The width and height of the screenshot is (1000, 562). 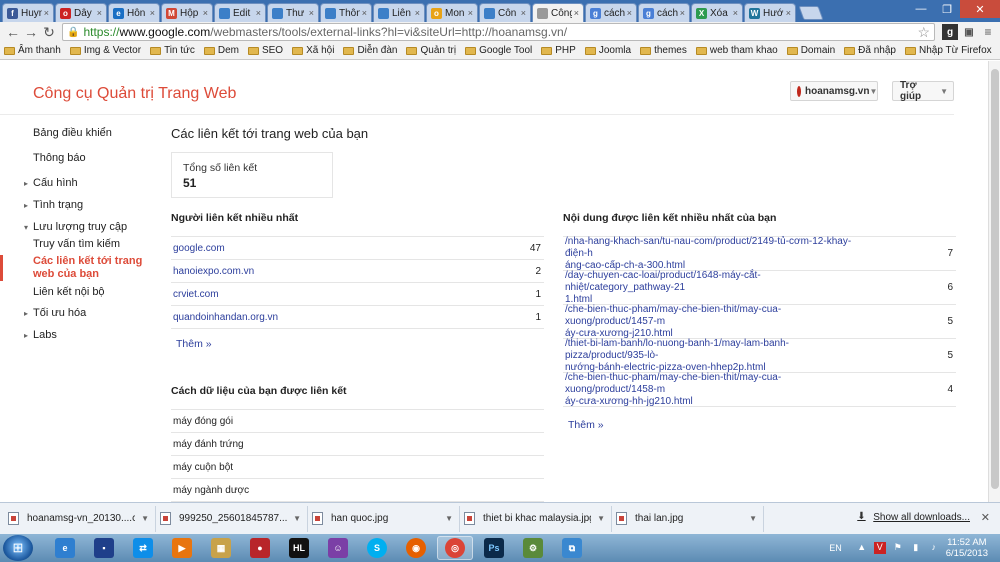 What do you see at coordinates (985, 517) in the screenshot?
I see `close-icon: ✕` at bounding box center [985, 517].